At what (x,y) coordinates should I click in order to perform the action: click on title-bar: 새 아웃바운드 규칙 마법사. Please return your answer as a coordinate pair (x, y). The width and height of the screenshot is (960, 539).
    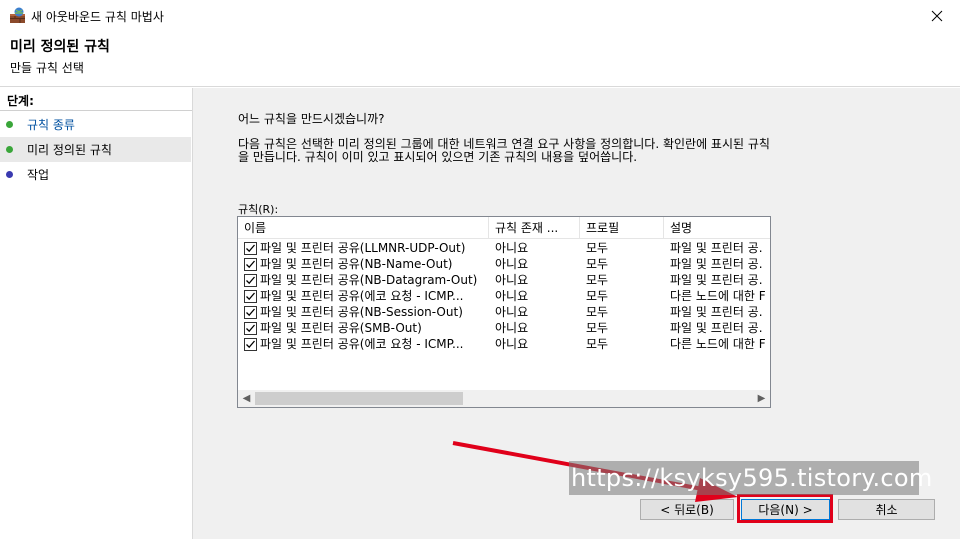
    Looking at the image, I should click on (480, 15).